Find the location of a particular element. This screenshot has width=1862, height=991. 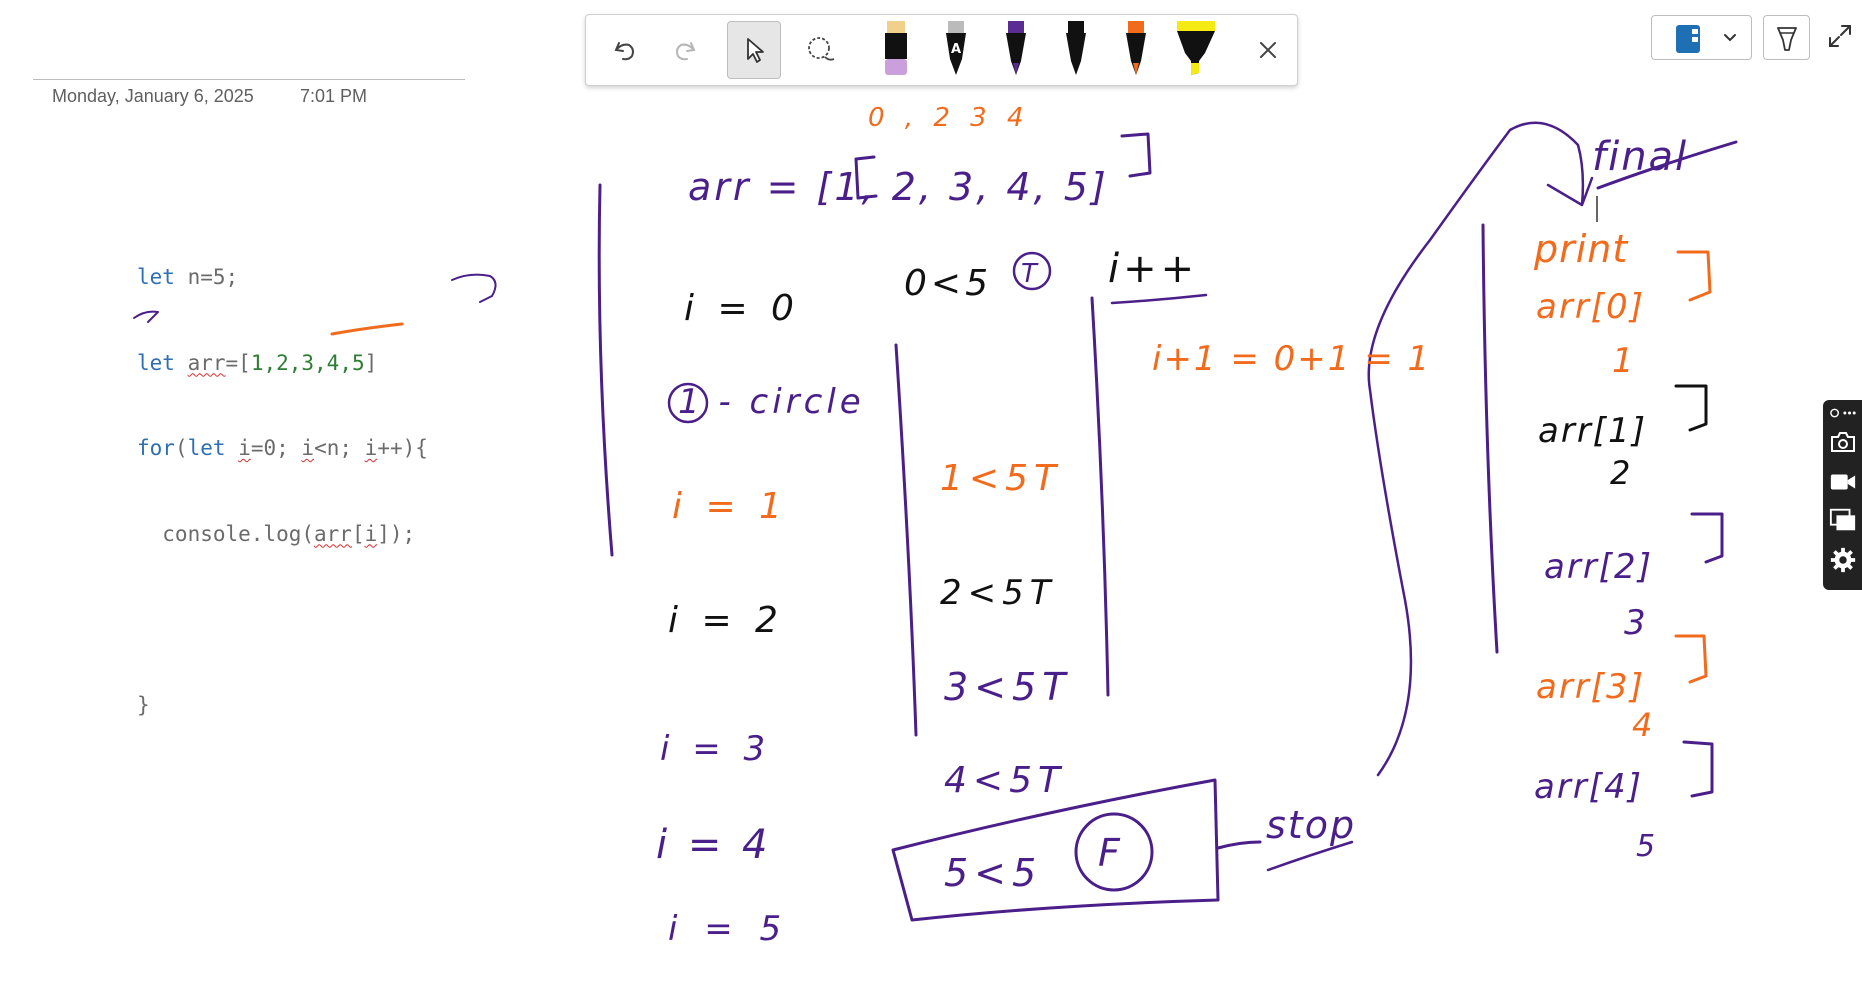

select-tool-button is located at coordinates (754, 50).